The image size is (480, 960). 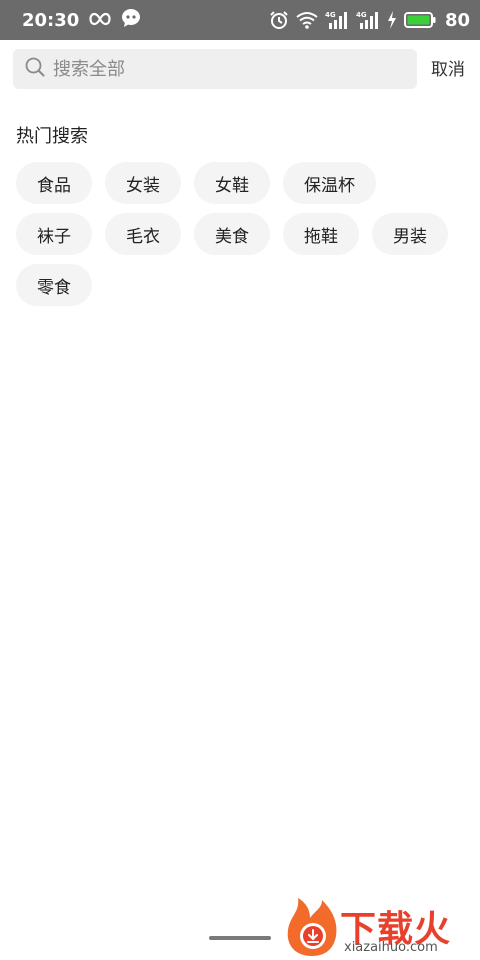 I want to click on infinity-icon, so click(x=100, y=20).